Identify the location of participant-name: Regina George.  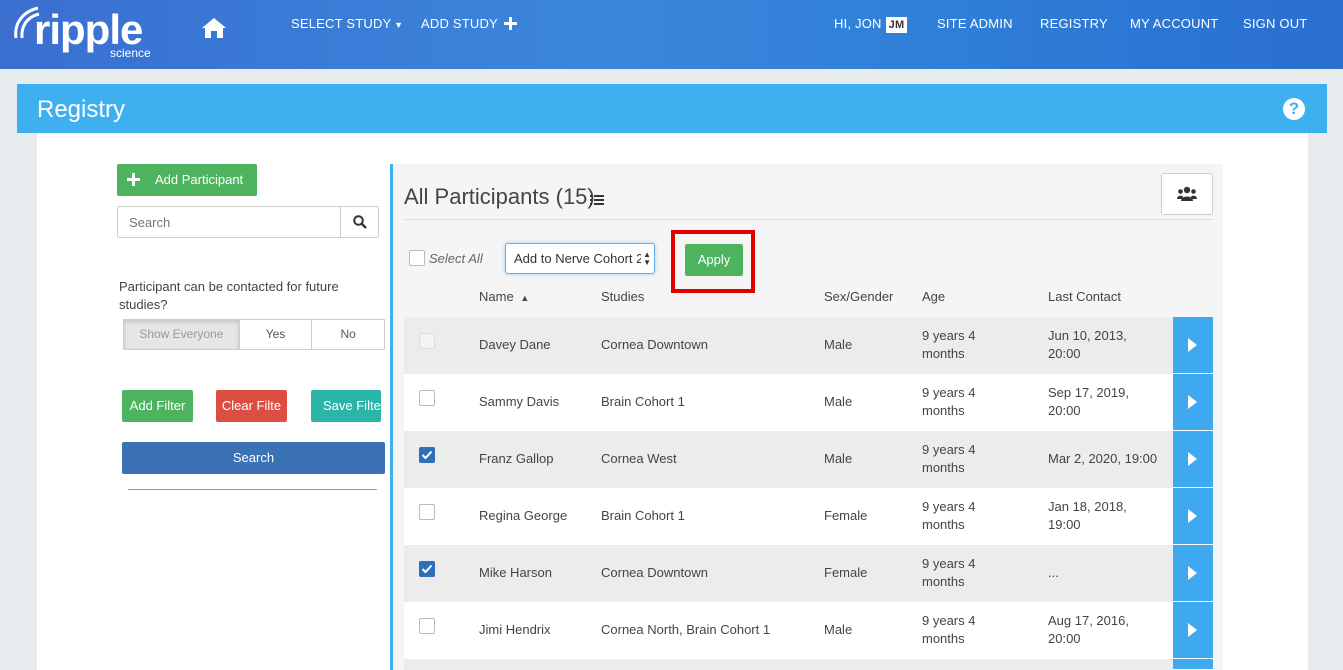
(523, 516).